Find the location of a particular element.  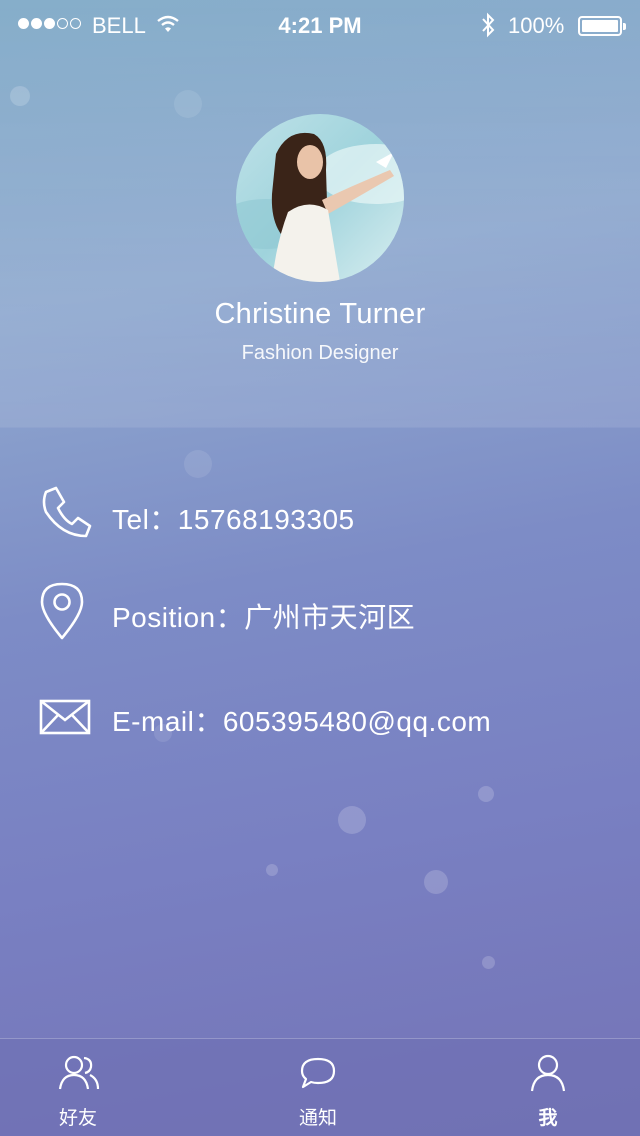

contact-row-email: E-mail：605395480@qq.com is located at coordinates (320, 730).